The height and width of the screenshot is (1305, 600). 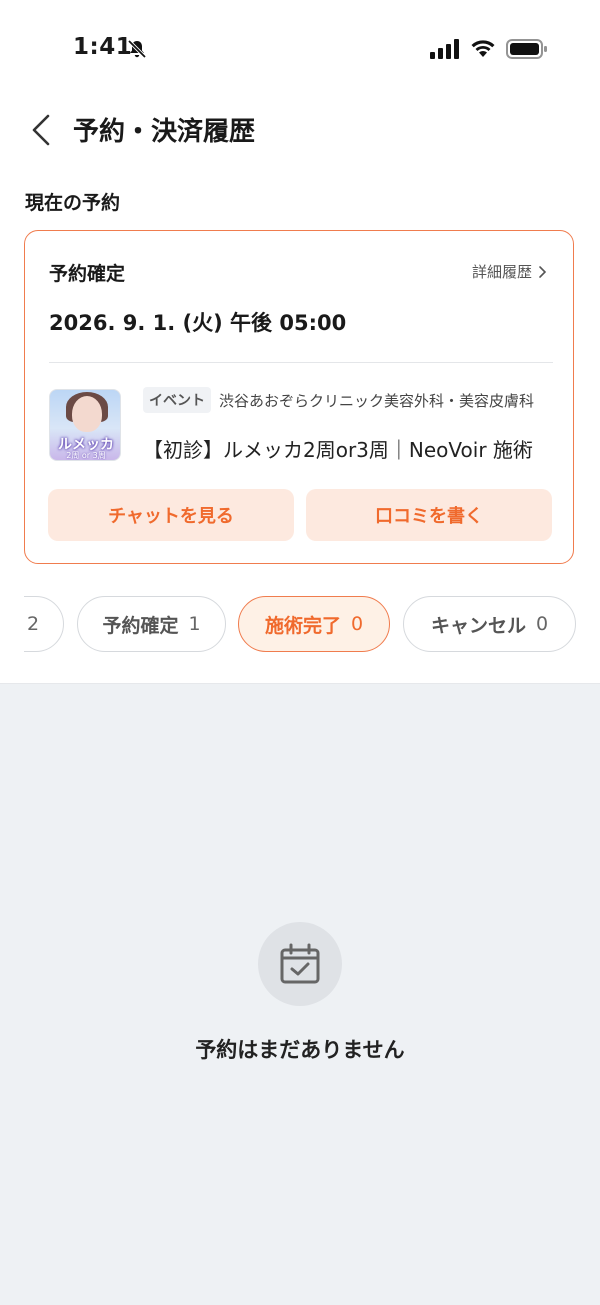 I want to click on event-tag: イベント, so click(x=177, y=400).